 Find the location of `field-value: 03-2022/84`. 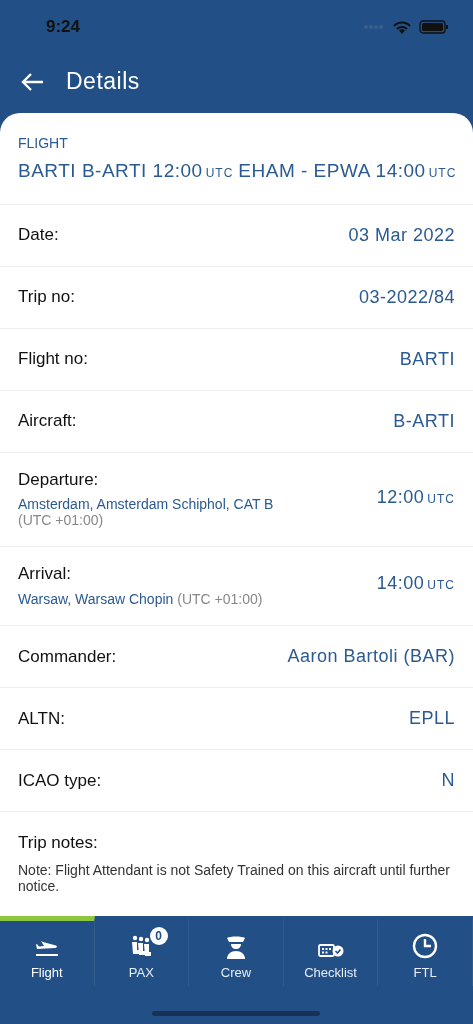

field-value: 03-2022/84 is located at coordinates (406, 297).